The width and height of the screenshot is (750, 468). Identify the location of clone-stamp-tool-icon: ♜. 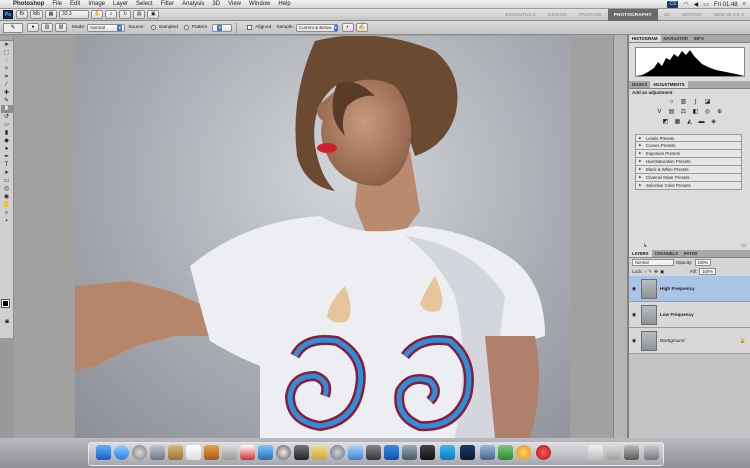
(6, 109).